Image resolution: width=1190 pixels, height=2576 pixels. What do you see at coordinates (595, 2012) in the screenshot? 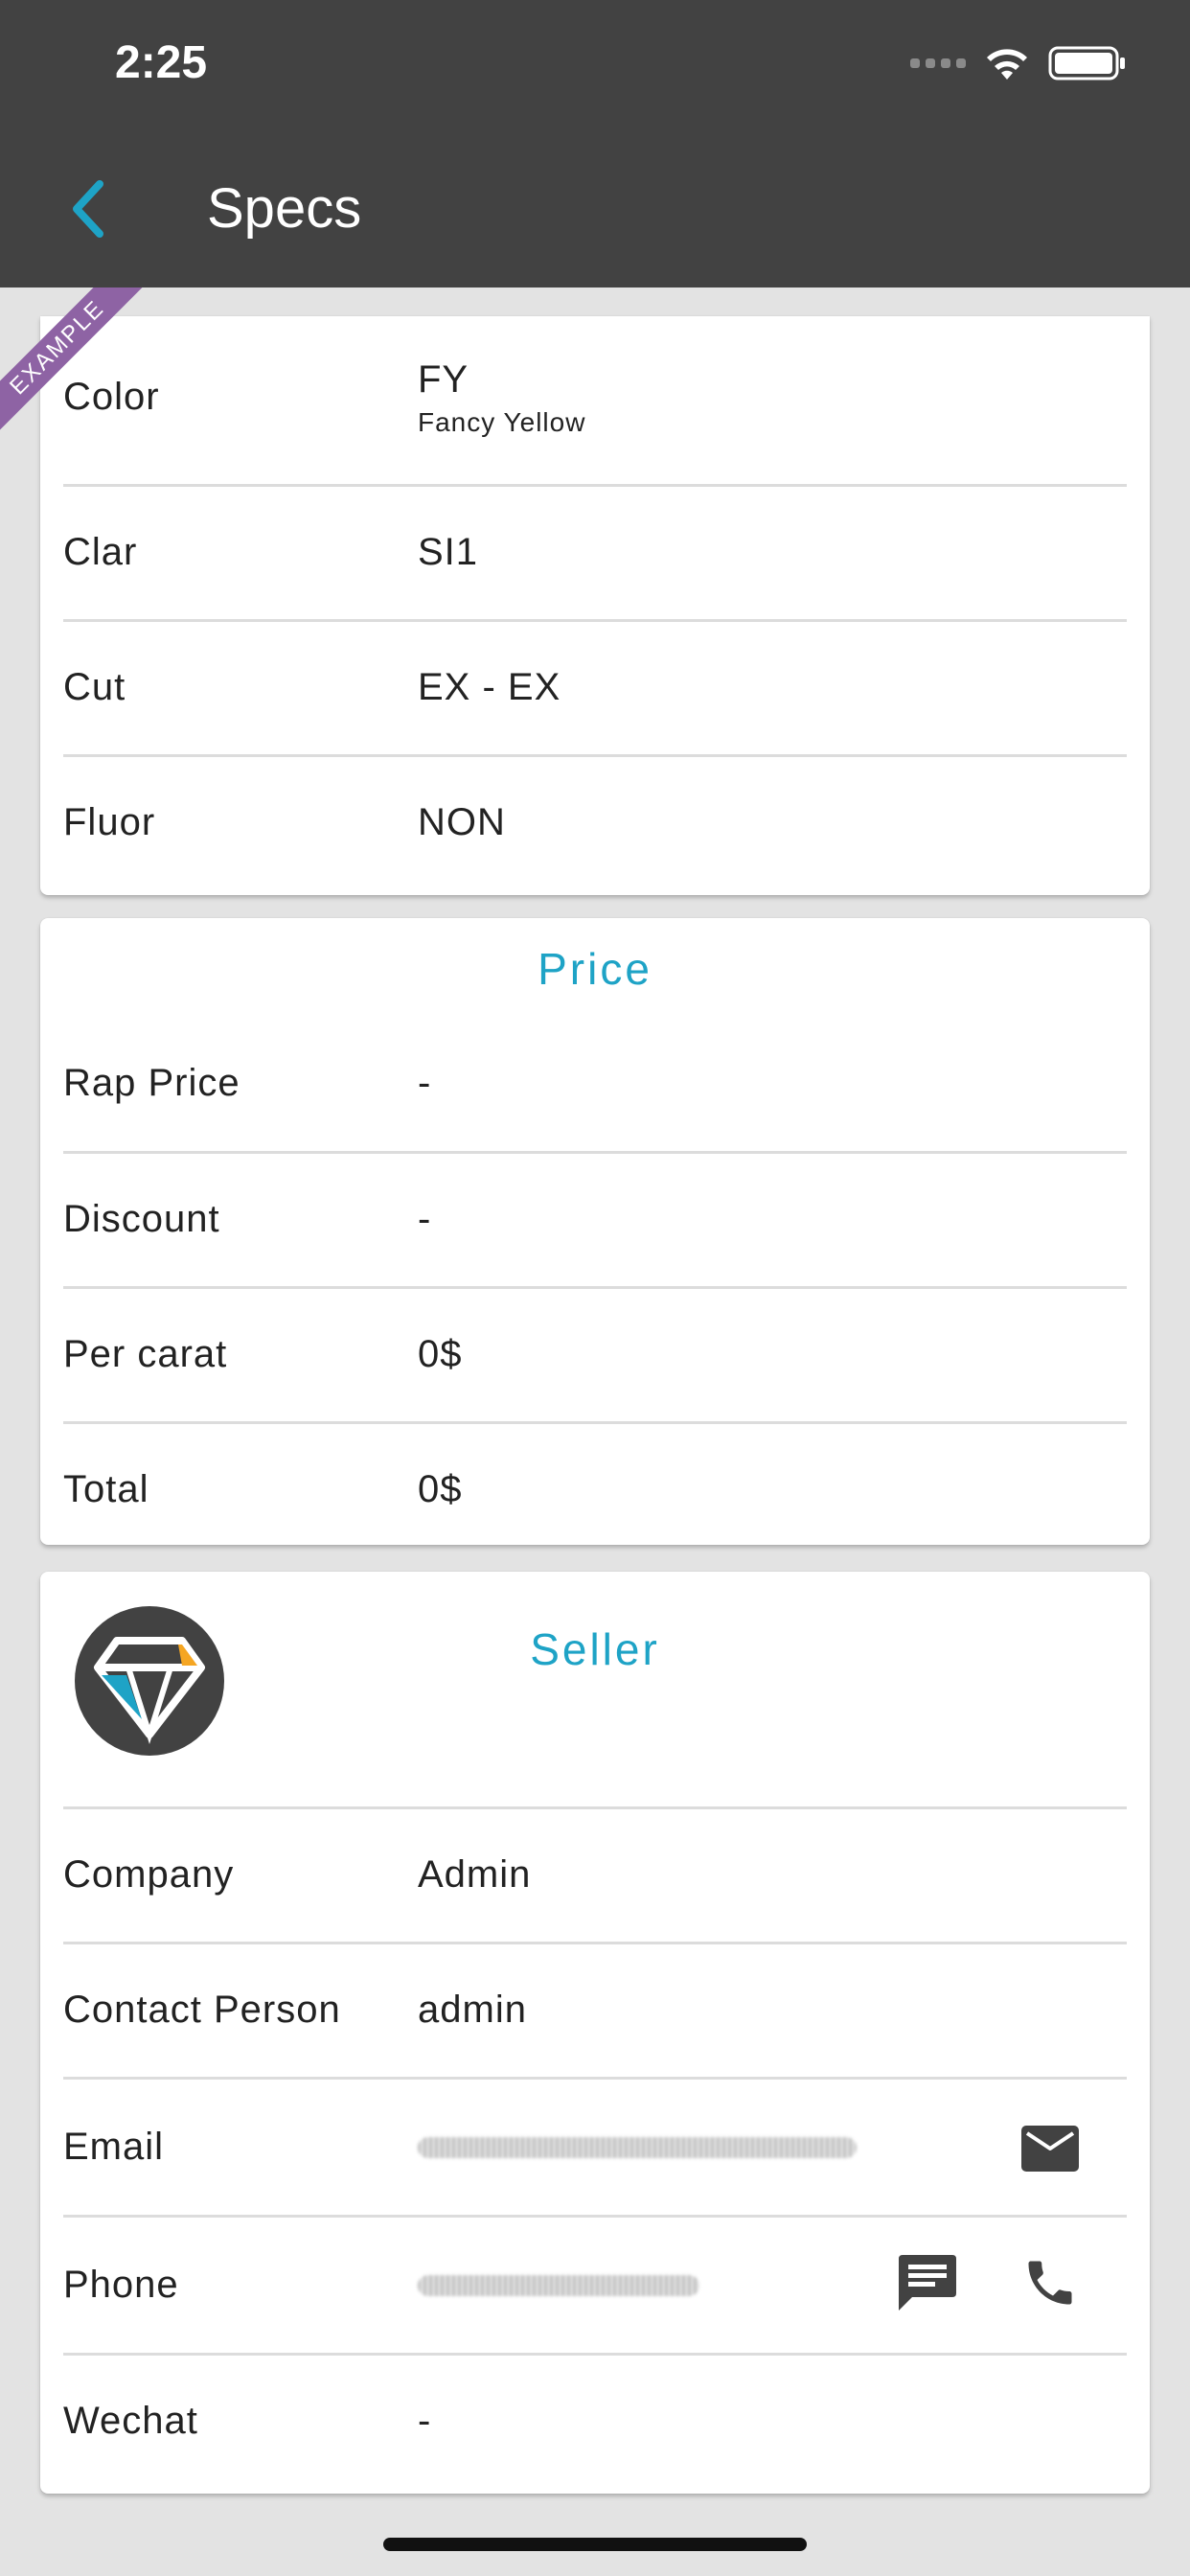
I see `seller-row-contact: Contact Person admin` at bounding box center [595, 2012].